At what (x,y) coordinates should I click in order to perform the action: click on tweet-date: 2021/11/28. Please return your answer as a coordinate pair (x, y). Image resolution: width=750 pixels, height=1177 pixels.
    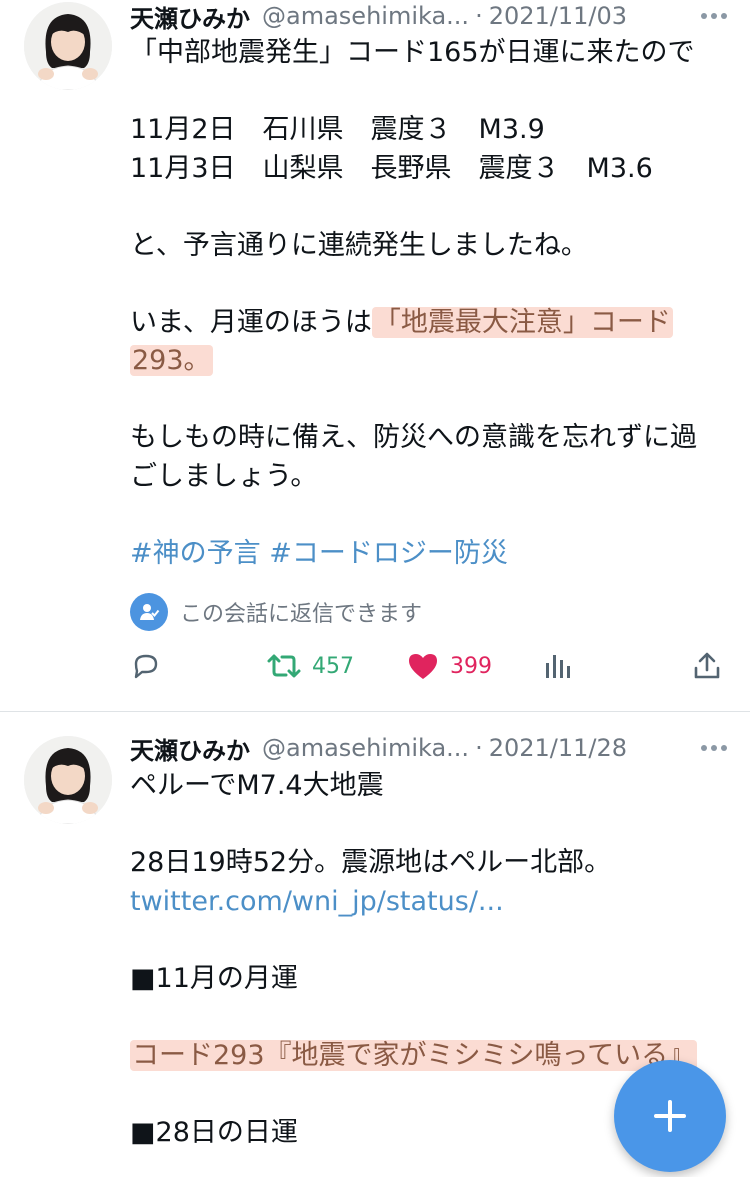
    Looking at the image, I should click on (558, 748).